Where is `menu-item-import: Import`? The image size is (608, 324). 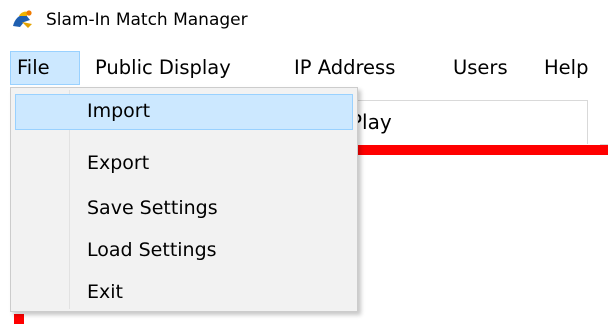 menu-item-import: Import is located at coordinates (184, 112).